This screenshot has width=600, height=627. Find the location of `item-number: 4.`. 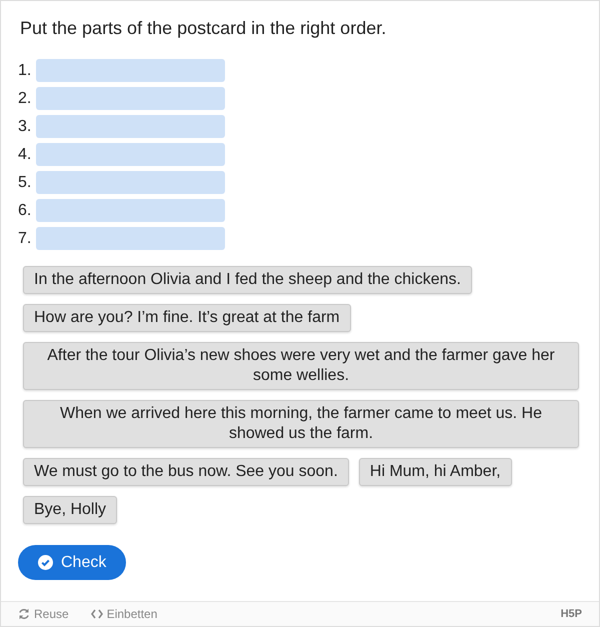

item-number: 4. is located at coordinates (25, 155).